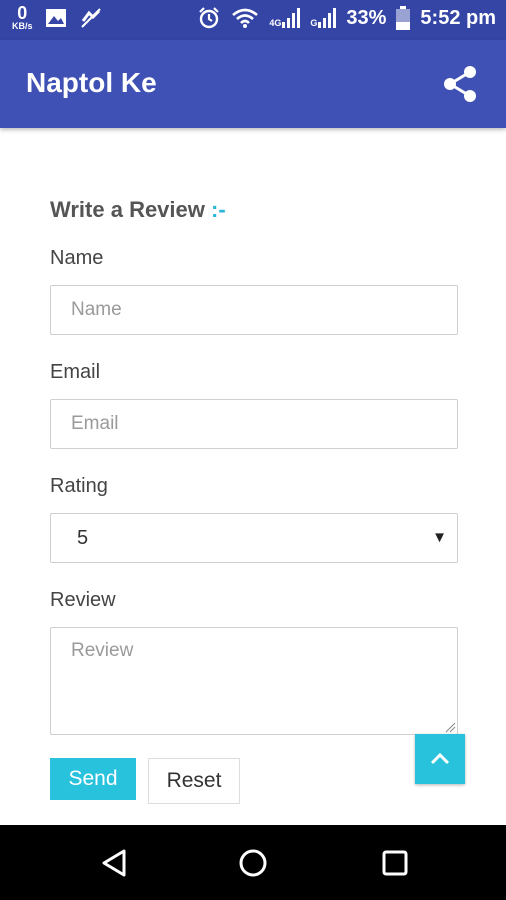 The image size is (506, 900). I want to click on form-heading-suffix: :-, so click(215, 209).